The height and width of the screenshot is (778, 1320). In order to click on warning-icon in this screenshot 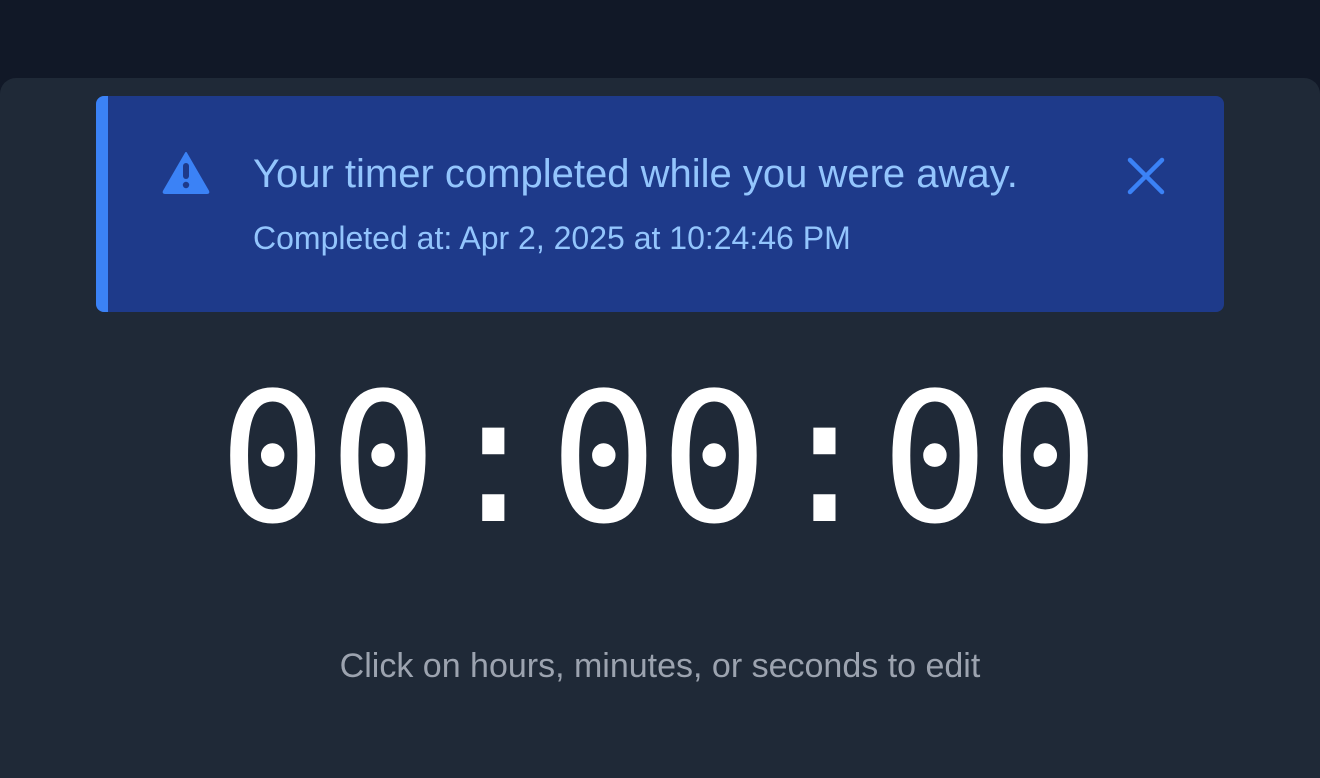, I will do `click(186, 173)`.